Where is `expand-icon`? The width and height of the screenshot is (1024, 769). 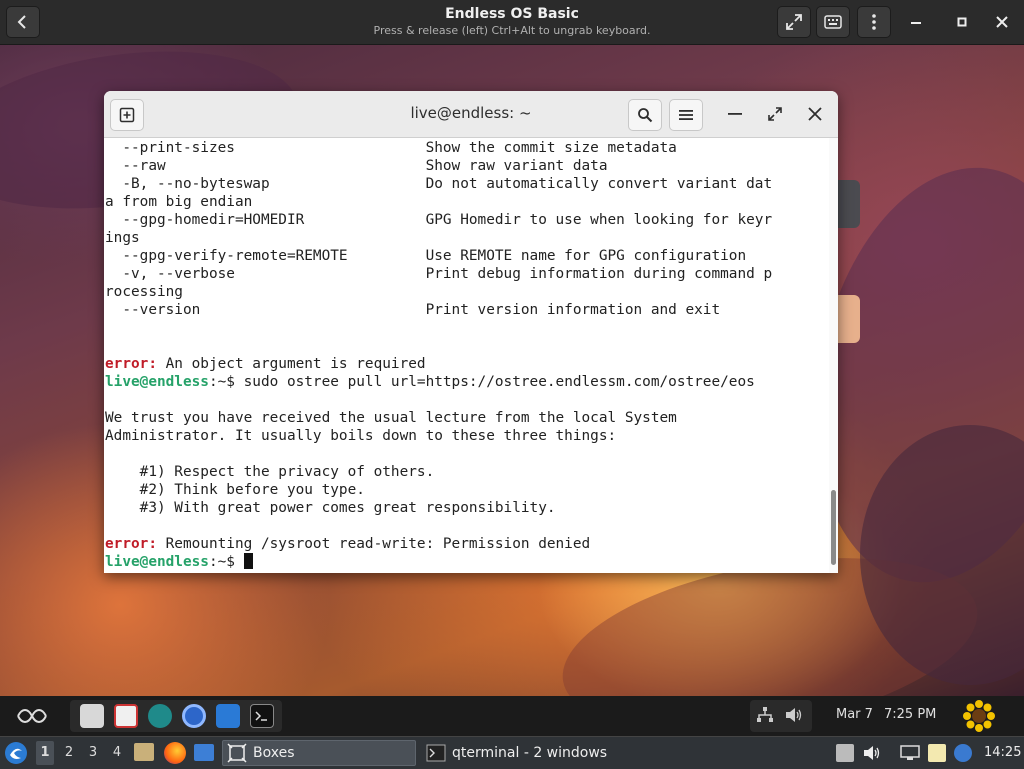
expand-icon is located at coordinates (794, 22).